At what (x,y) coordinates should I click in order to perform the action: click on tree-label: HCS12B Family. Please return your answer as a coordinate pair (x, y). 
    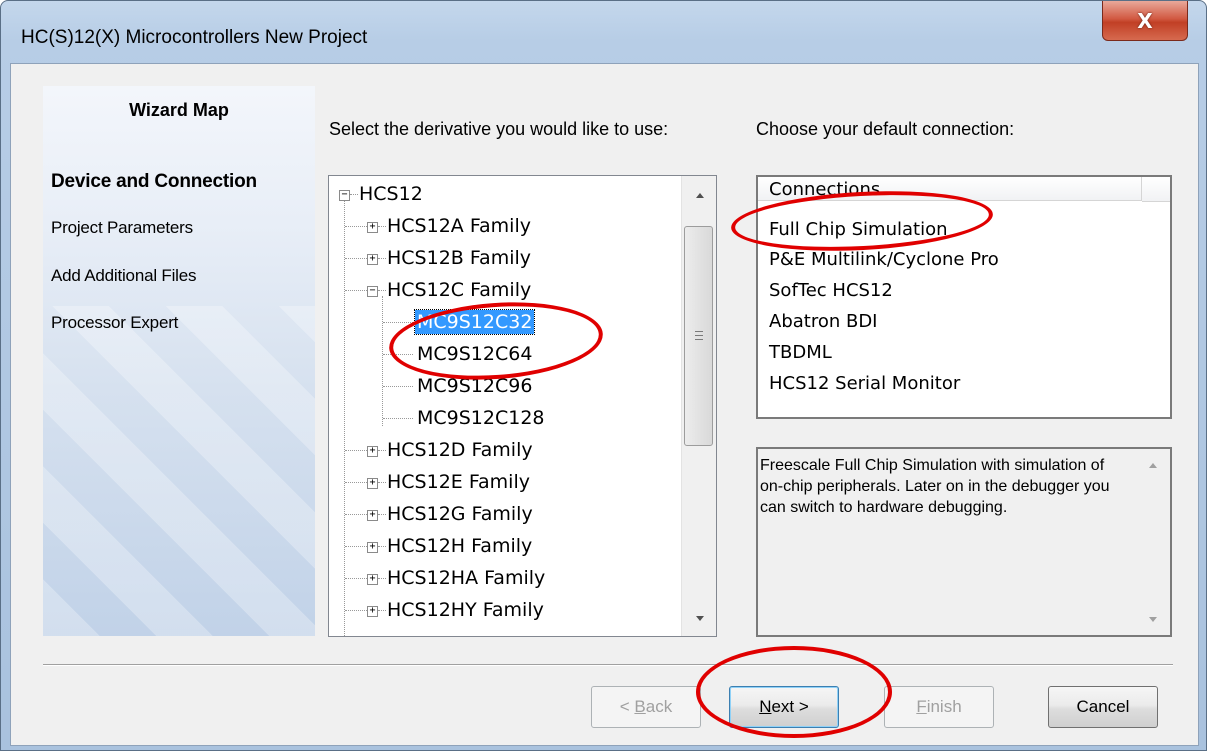
    Looking at the image, I should click on (459, 258).